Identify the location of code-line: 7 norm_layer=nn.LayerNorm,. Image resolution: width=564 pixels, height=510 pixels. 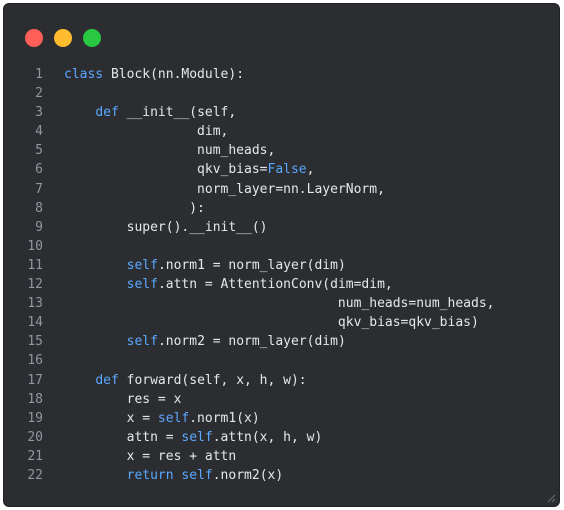
(281, 189).